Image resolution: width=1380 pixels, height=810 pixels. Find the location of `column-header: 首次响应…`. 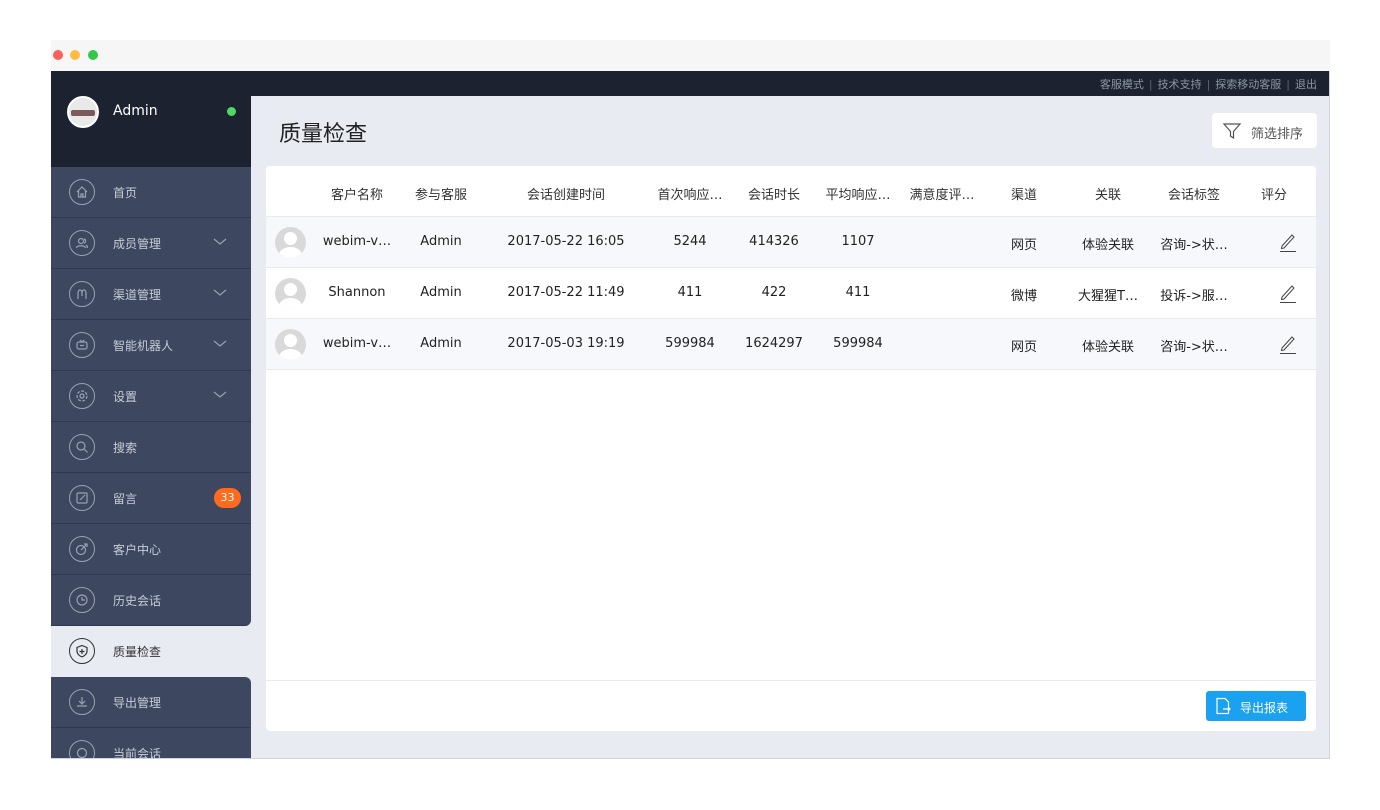

column-header: 首次响应… is located at coordinates (690, 193).